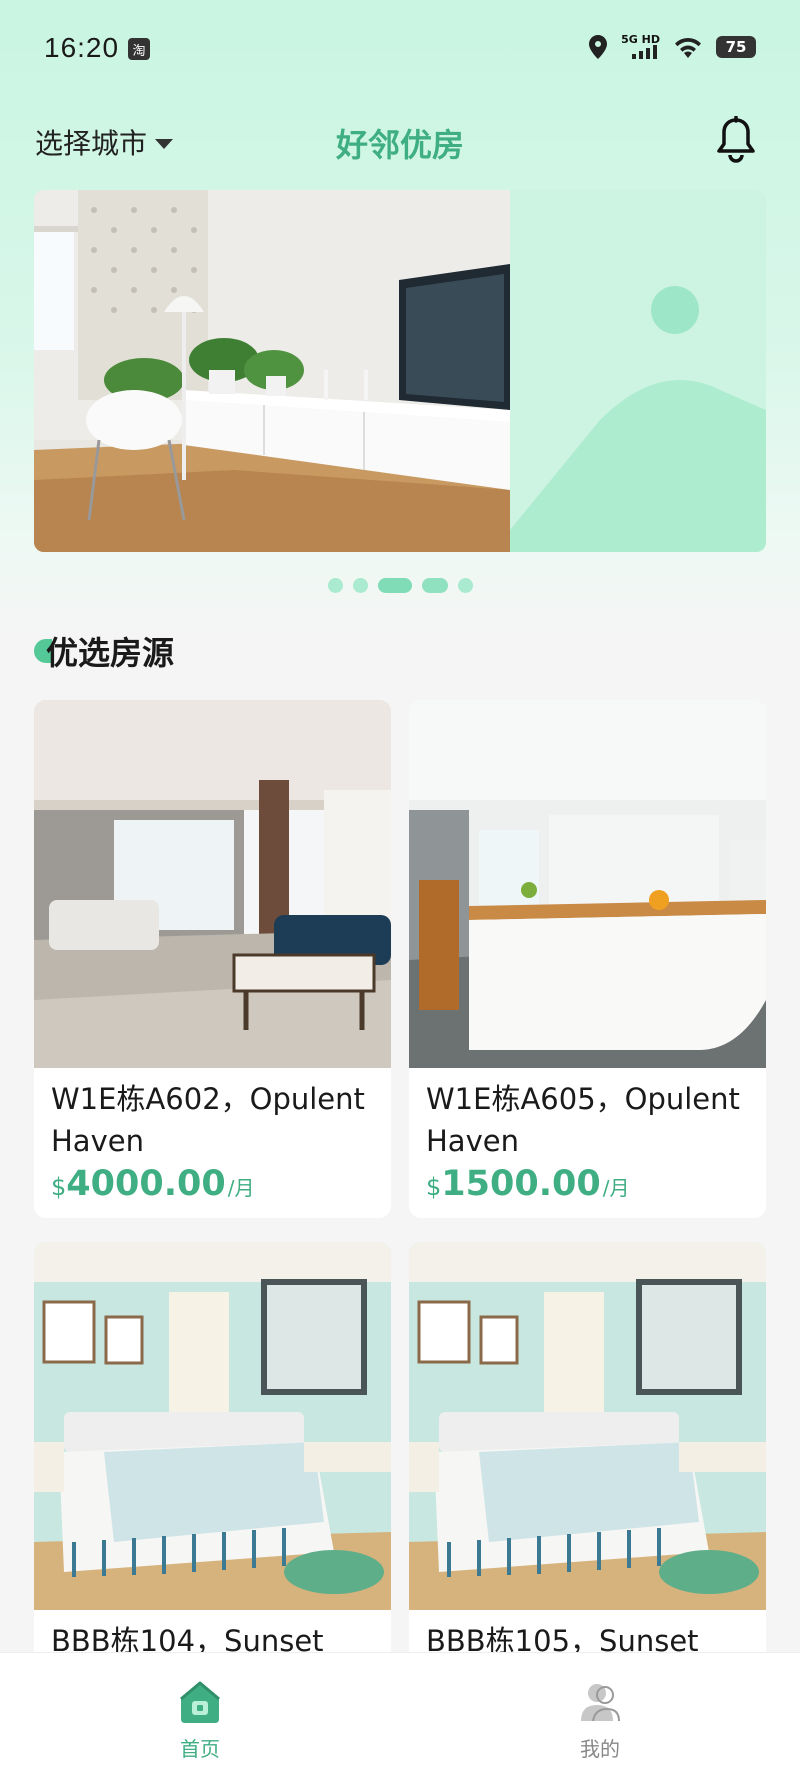  I want to click on banner-slide-placeholder, so click(638, 371).